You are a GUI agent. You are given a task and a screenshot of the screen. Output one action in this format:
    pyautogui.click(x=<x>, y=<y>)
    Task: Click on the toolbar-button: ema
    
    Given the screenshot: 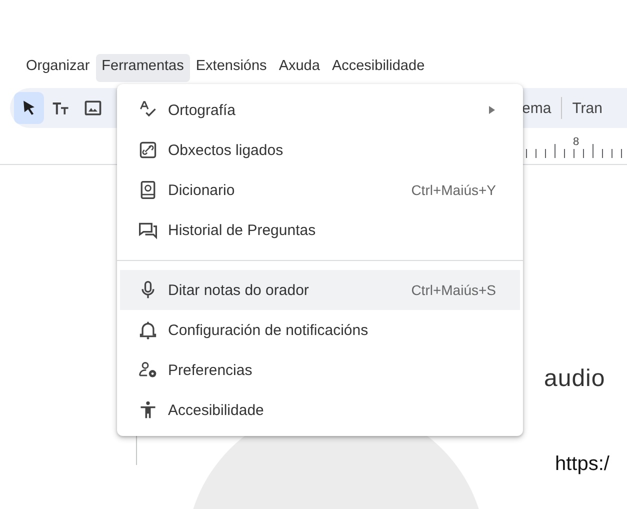 What is the action you would take?
    pyautogui.click(x=542, y=108)
    